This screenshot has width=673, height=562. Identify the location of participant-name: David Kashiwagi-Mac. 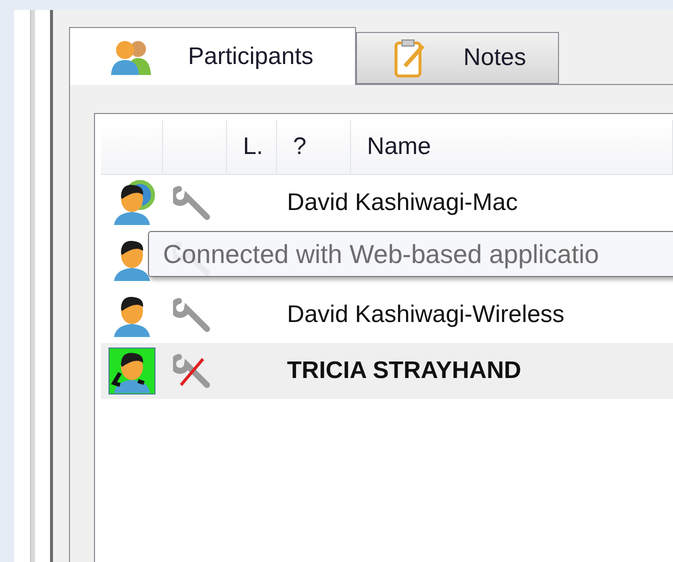
(402, 203).